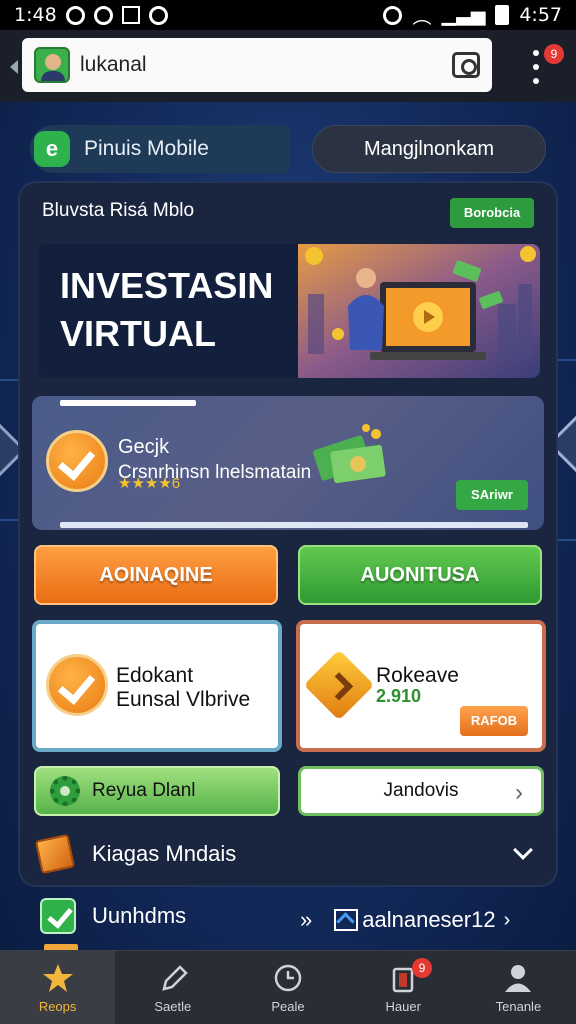 The image size is (576, 1024). What do you see at coordinates (403, 987) in the screenshot?
I see `nav-item-hauer: Hauer` at bounding box center [403, 987].